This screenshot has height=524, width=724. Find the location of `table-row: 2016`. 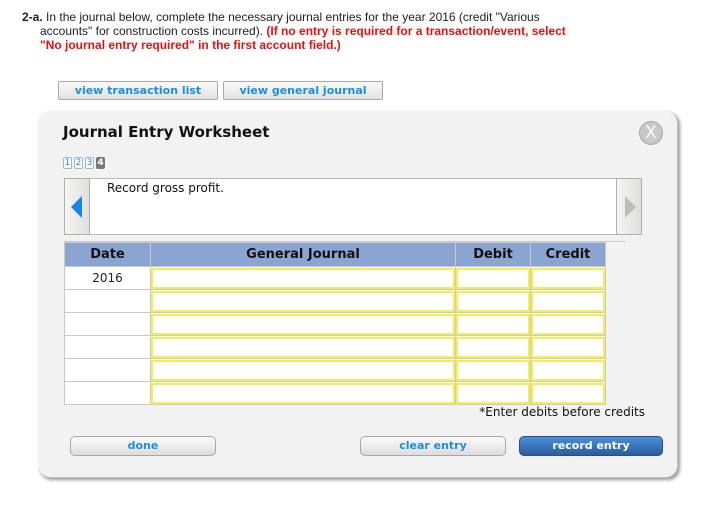

table-row: 2016 is located at coordinates (335, 278).